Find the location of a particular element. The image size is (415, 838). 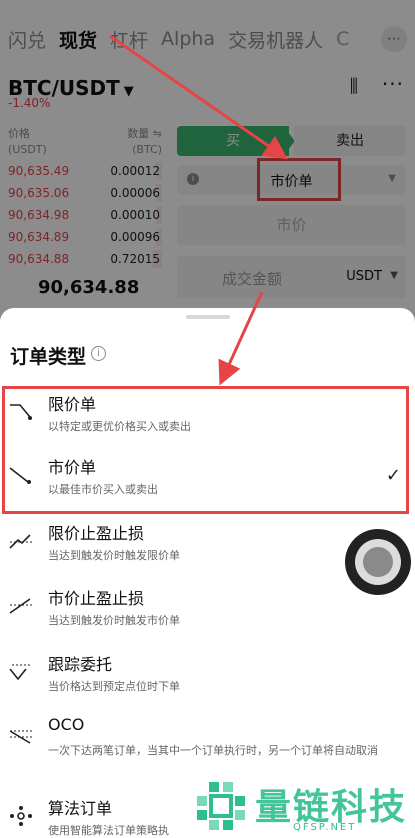

assistive-touch-button is located at coordinates (378, 562).